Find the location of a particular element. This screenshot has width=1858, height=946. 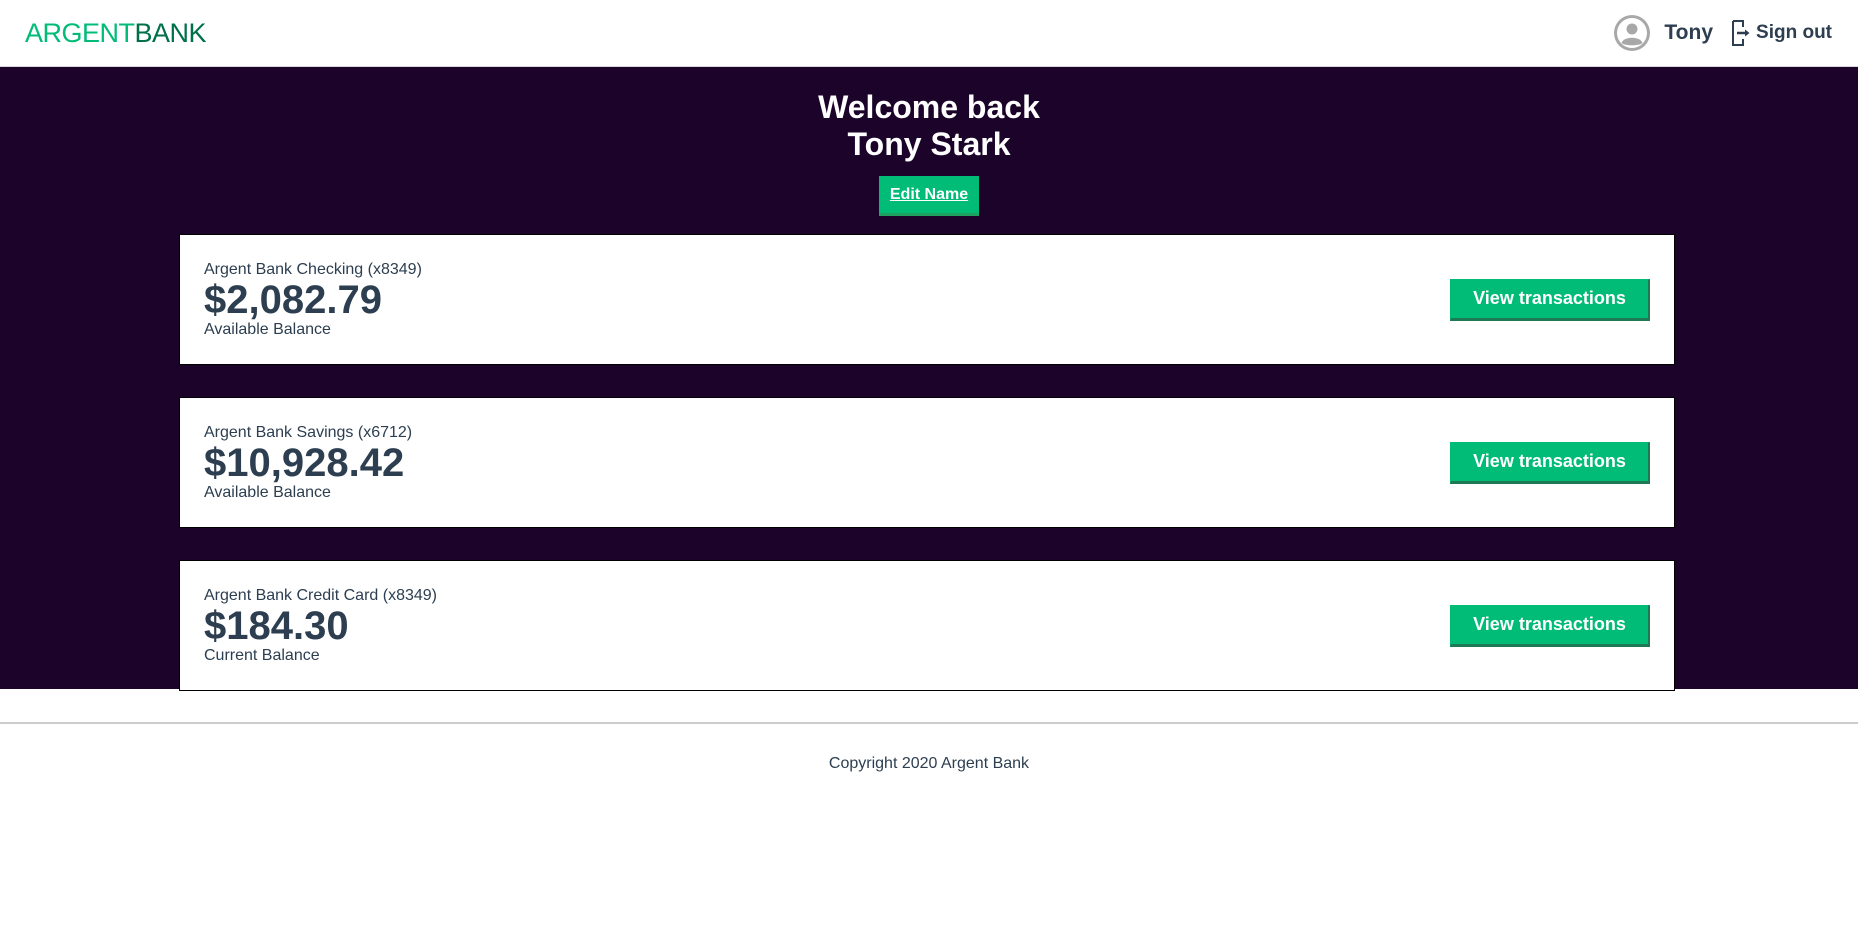

logo-text-bank: BANK is located at coordinates (170, 32).